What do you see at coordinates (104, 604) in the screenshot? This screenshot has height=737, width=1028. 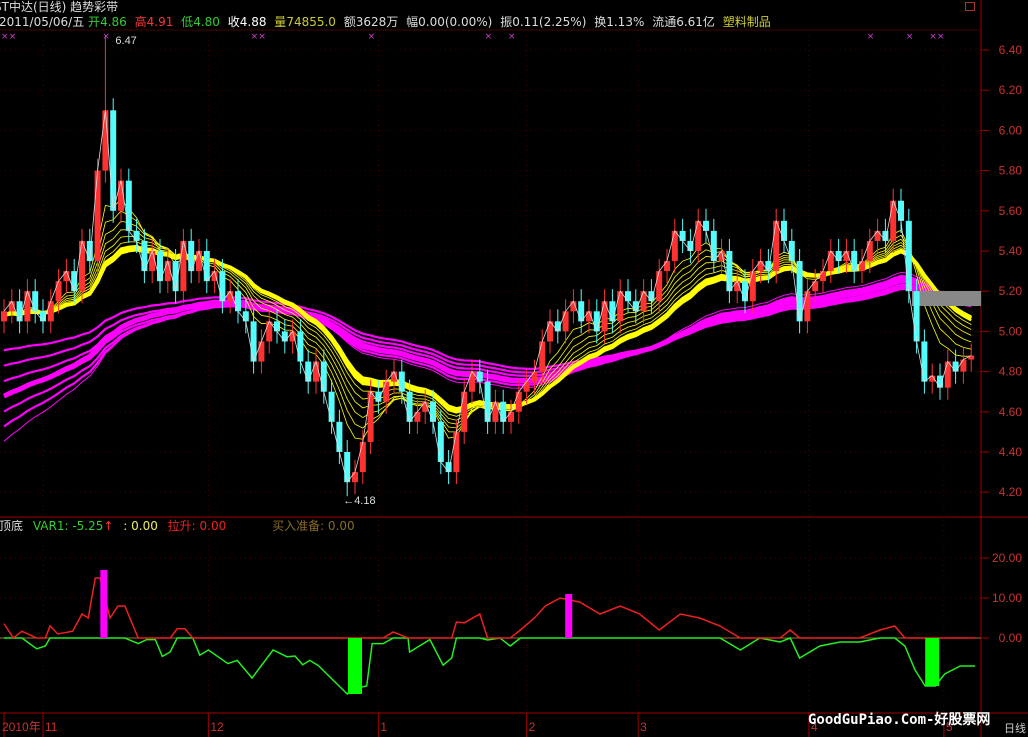 I see `top-signal-bar` at bounding box center [104, 604].